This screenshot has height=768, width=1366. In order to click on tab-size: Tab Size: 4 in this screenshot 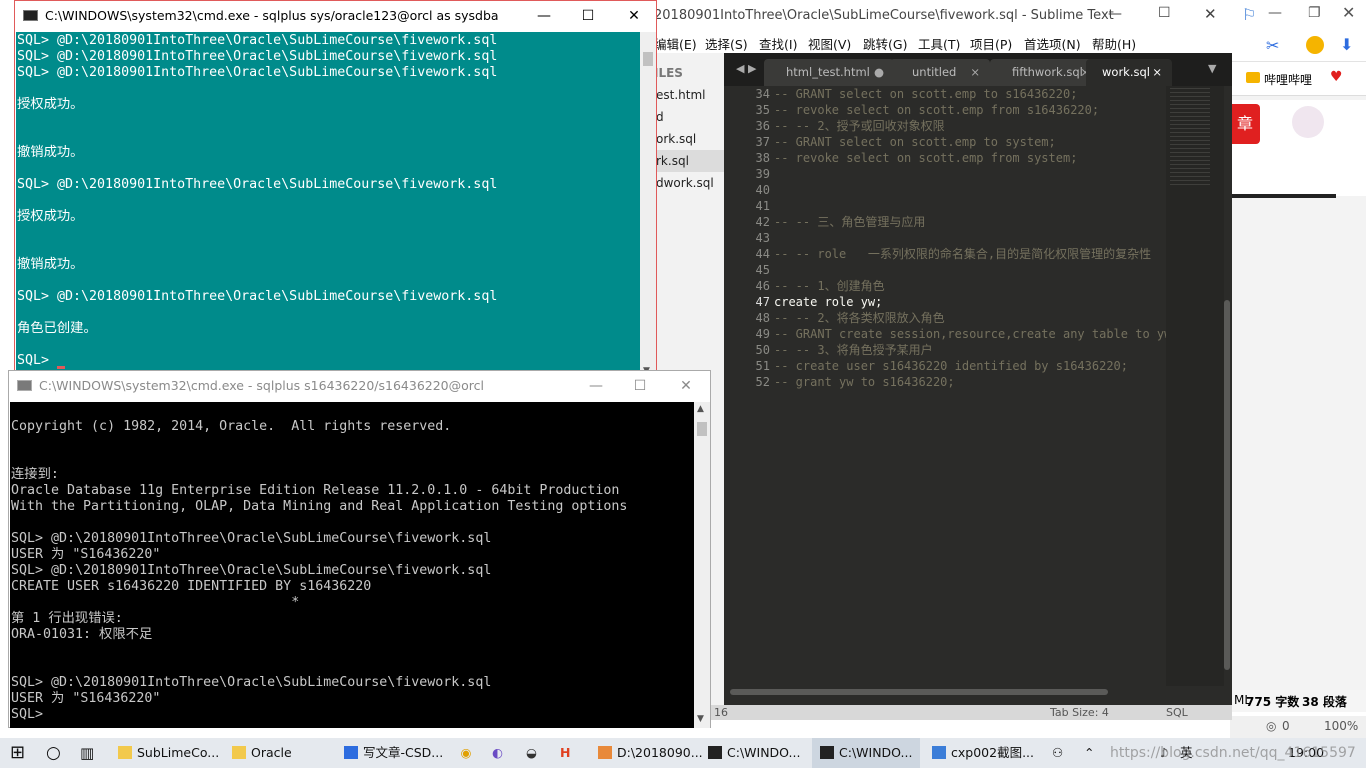, I will do `click(1079, 712)`.